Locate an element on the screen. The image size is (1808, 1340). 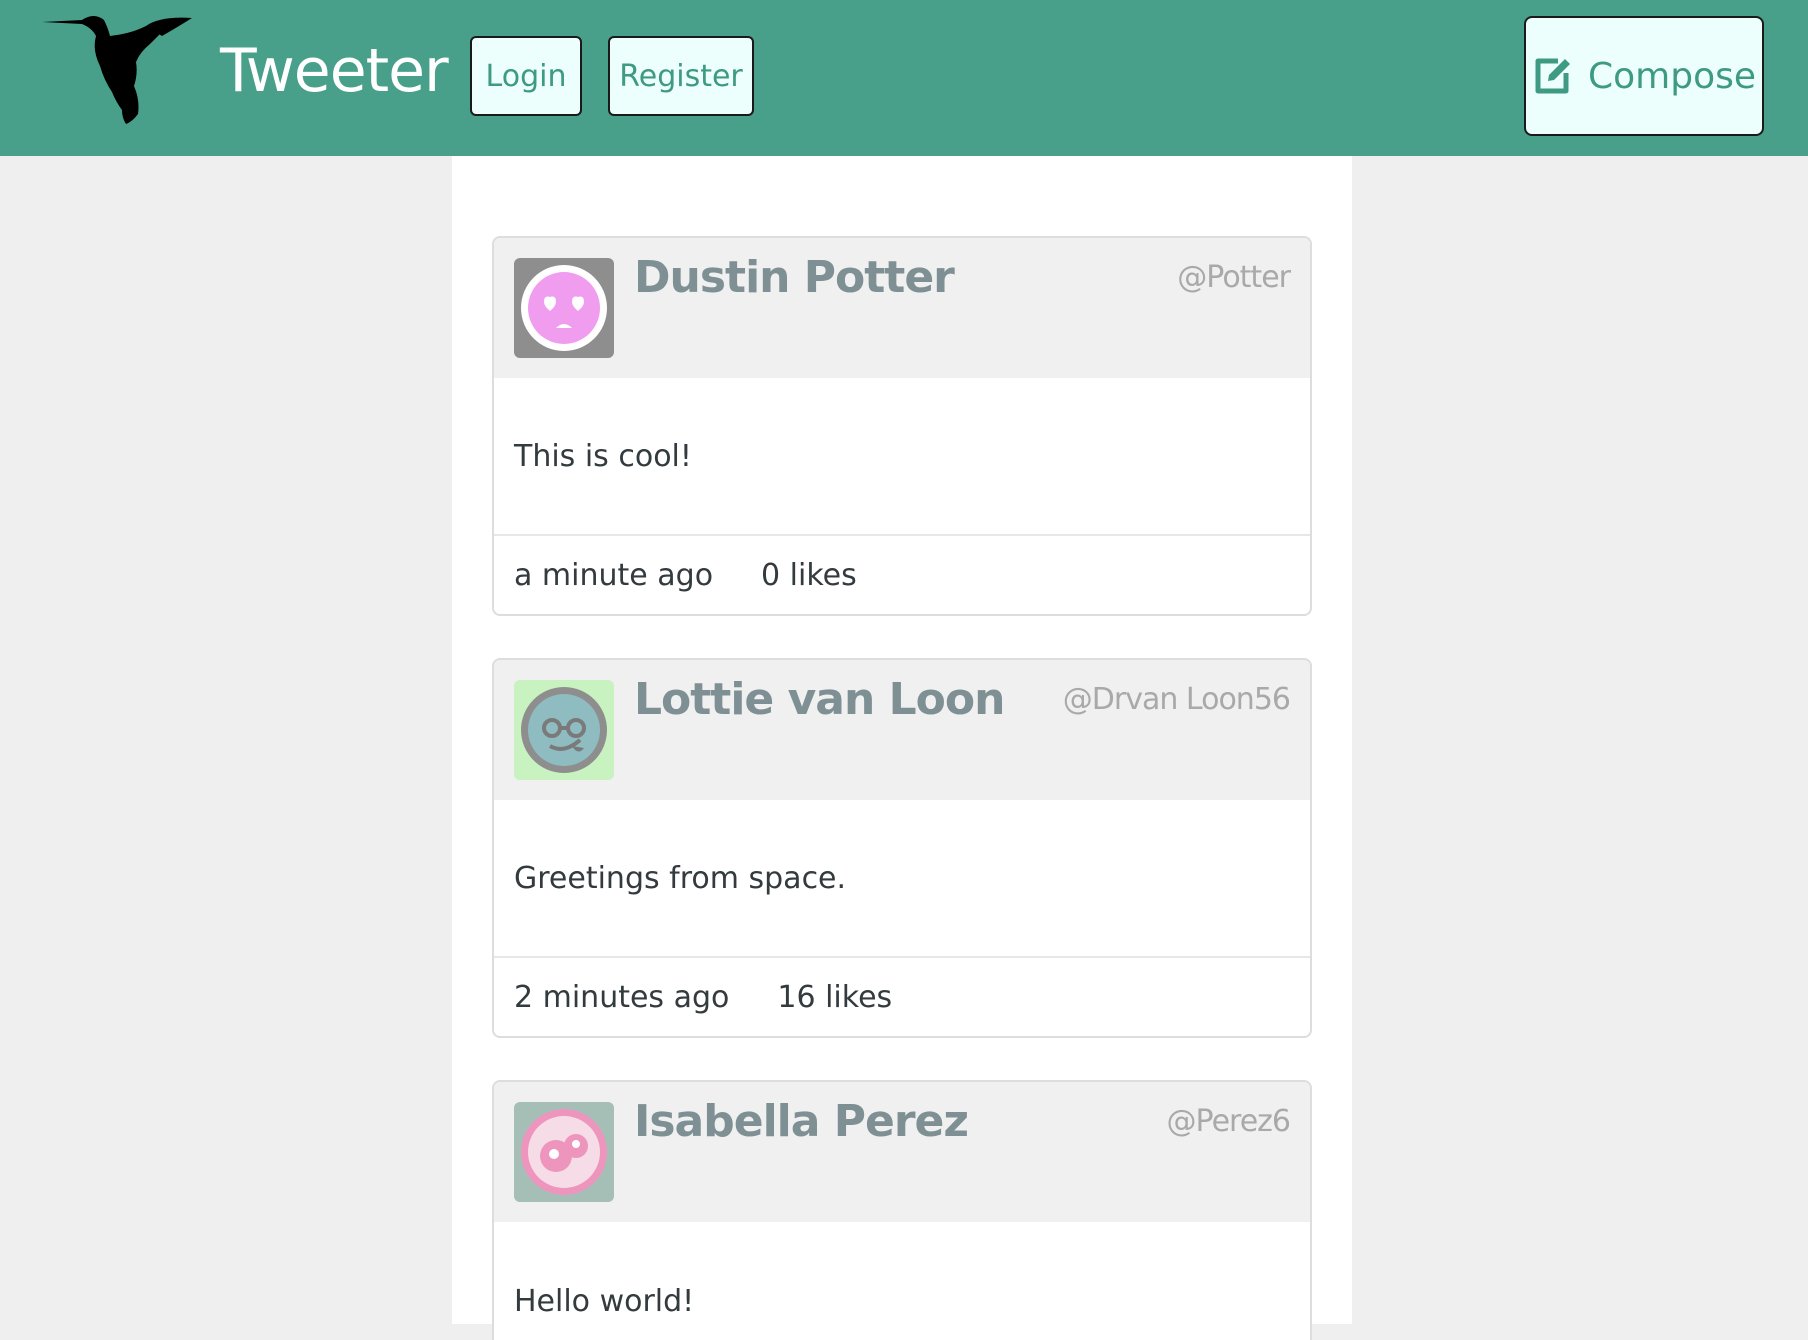
register-button: Register is located at coordinates (681, 76).